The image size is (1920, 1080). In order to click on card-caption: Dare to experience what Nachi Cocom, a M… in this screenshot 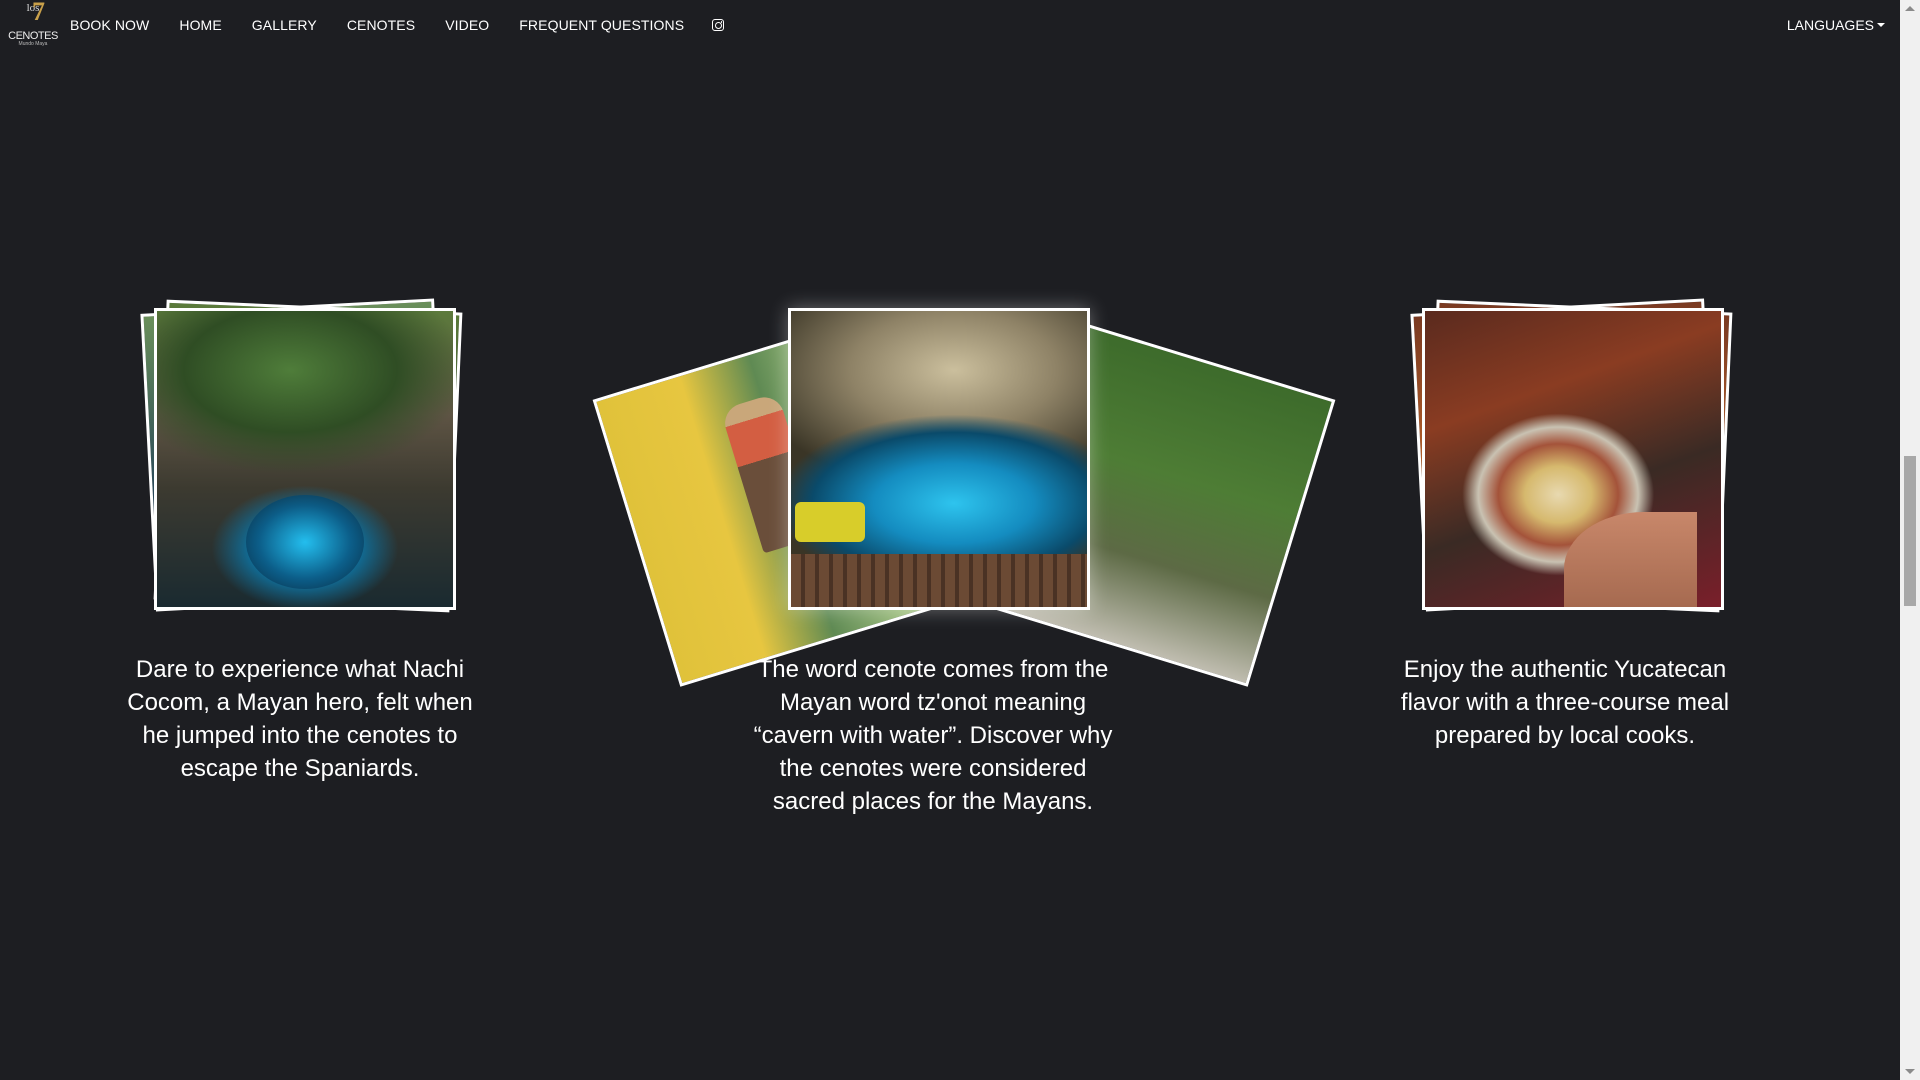, I will do `click(300, 719)`.